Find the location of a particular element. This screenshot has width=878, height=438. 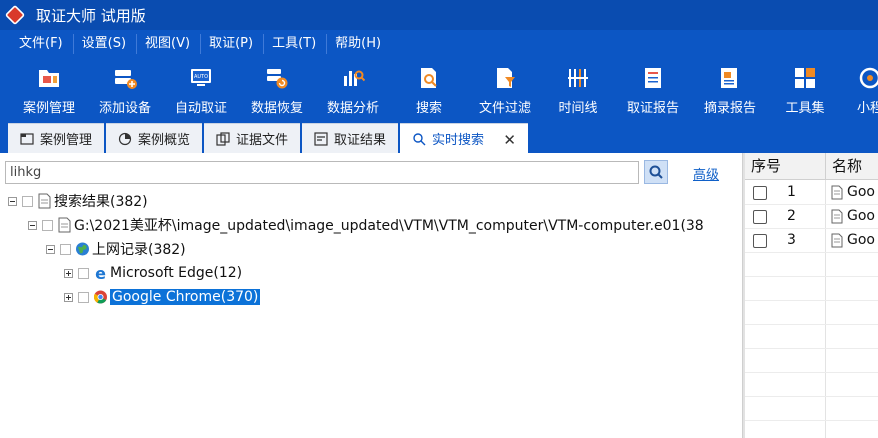

column-header-index: 序号 is located at coordinates (785, 166).